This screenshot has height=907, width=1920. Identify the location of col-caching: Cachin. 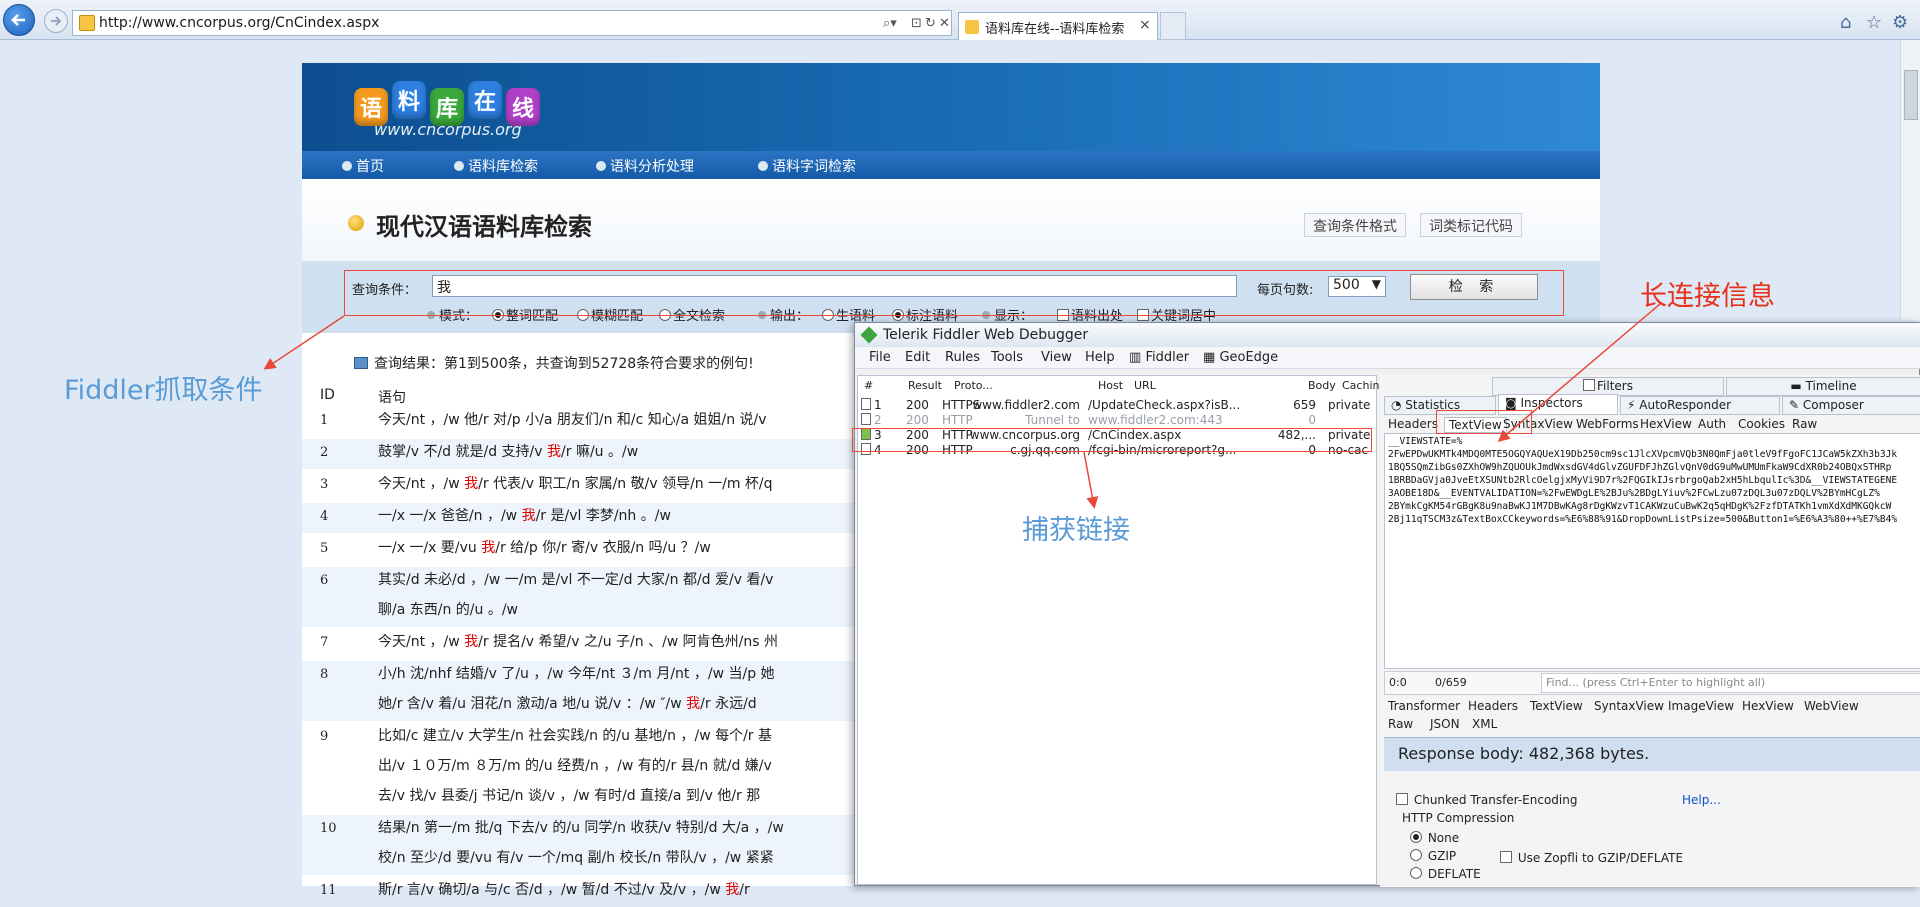
(1360, 385).